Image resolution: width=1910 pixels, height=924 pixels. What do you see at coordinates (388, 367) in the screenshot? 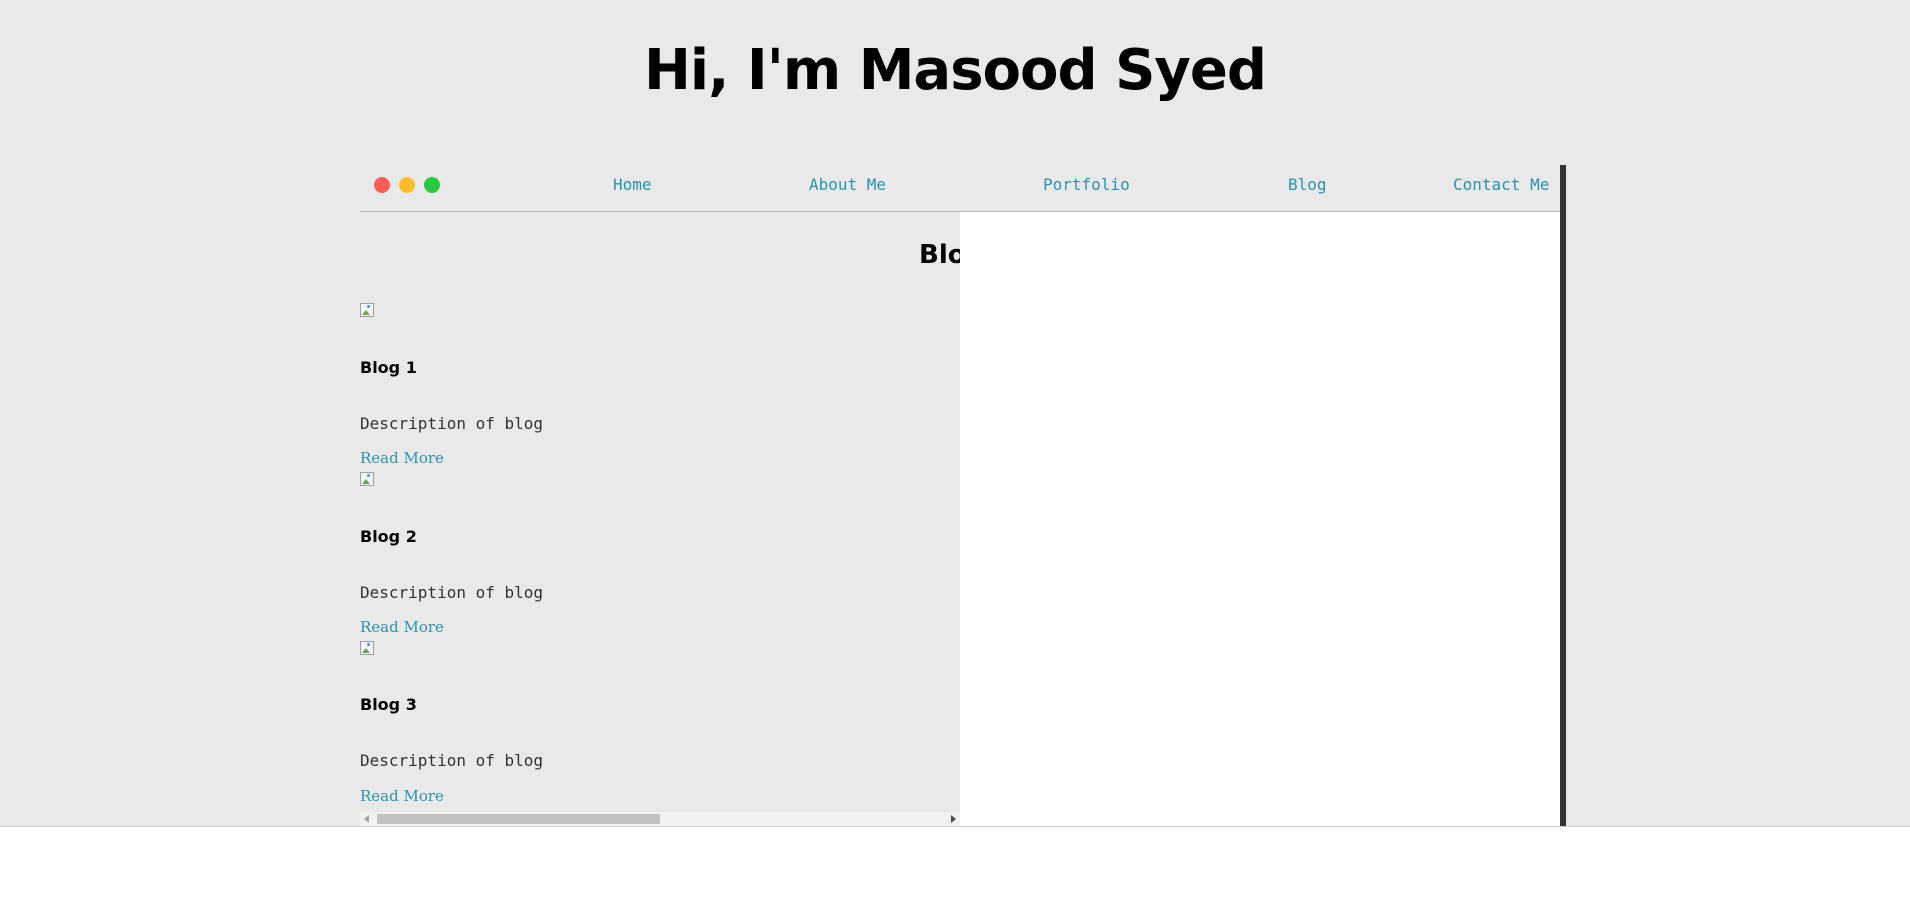
I see `post-title: Blog 1` at bounding box center [388, 367].